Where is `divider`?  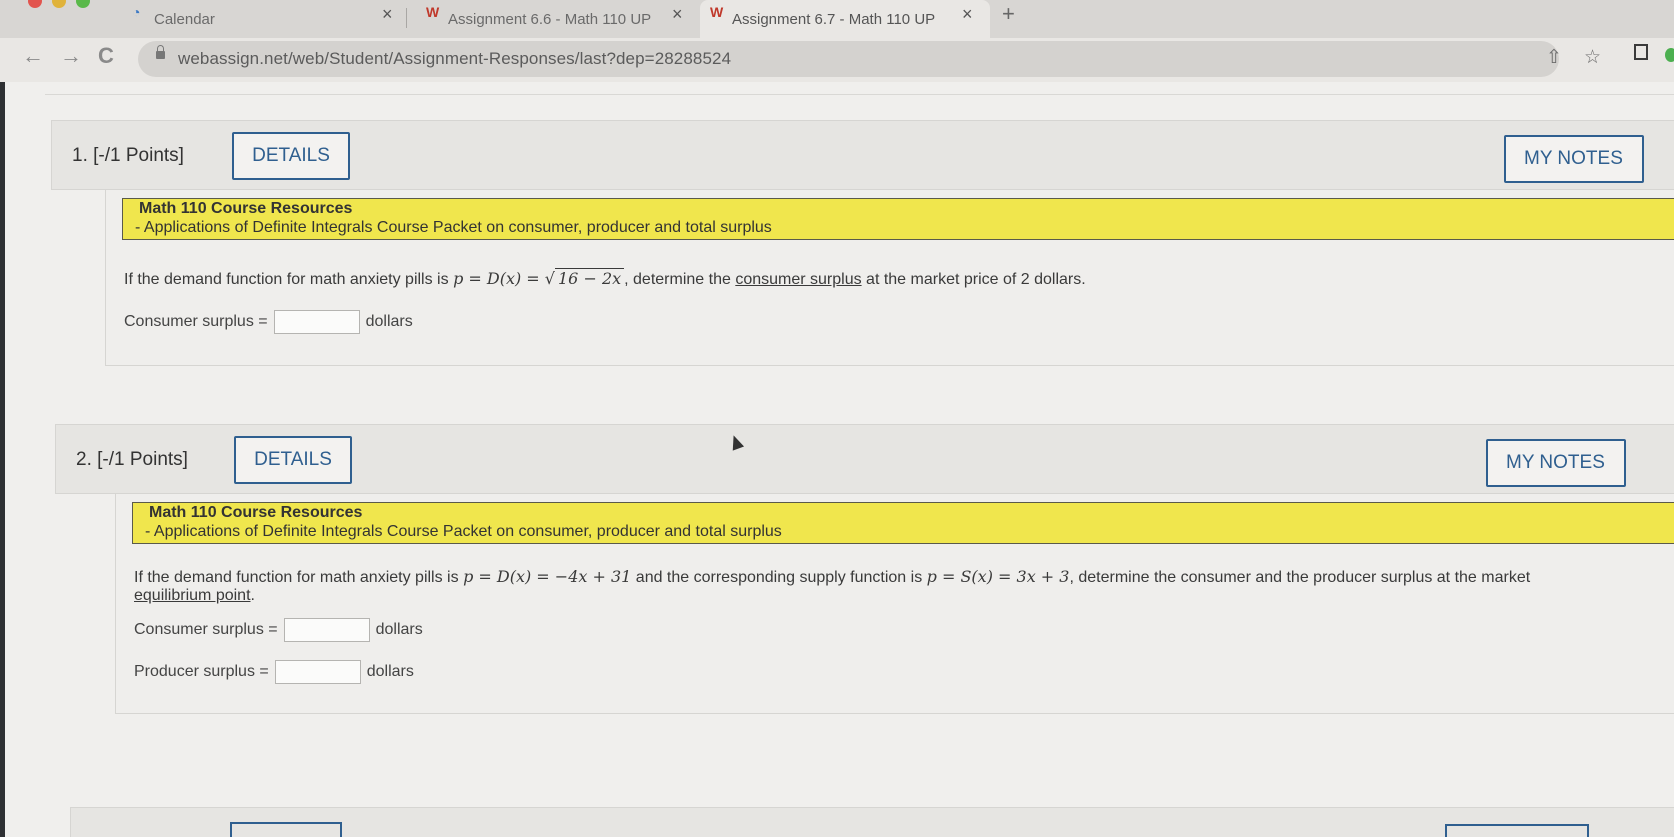 divider is located at coordinates (859, 94).